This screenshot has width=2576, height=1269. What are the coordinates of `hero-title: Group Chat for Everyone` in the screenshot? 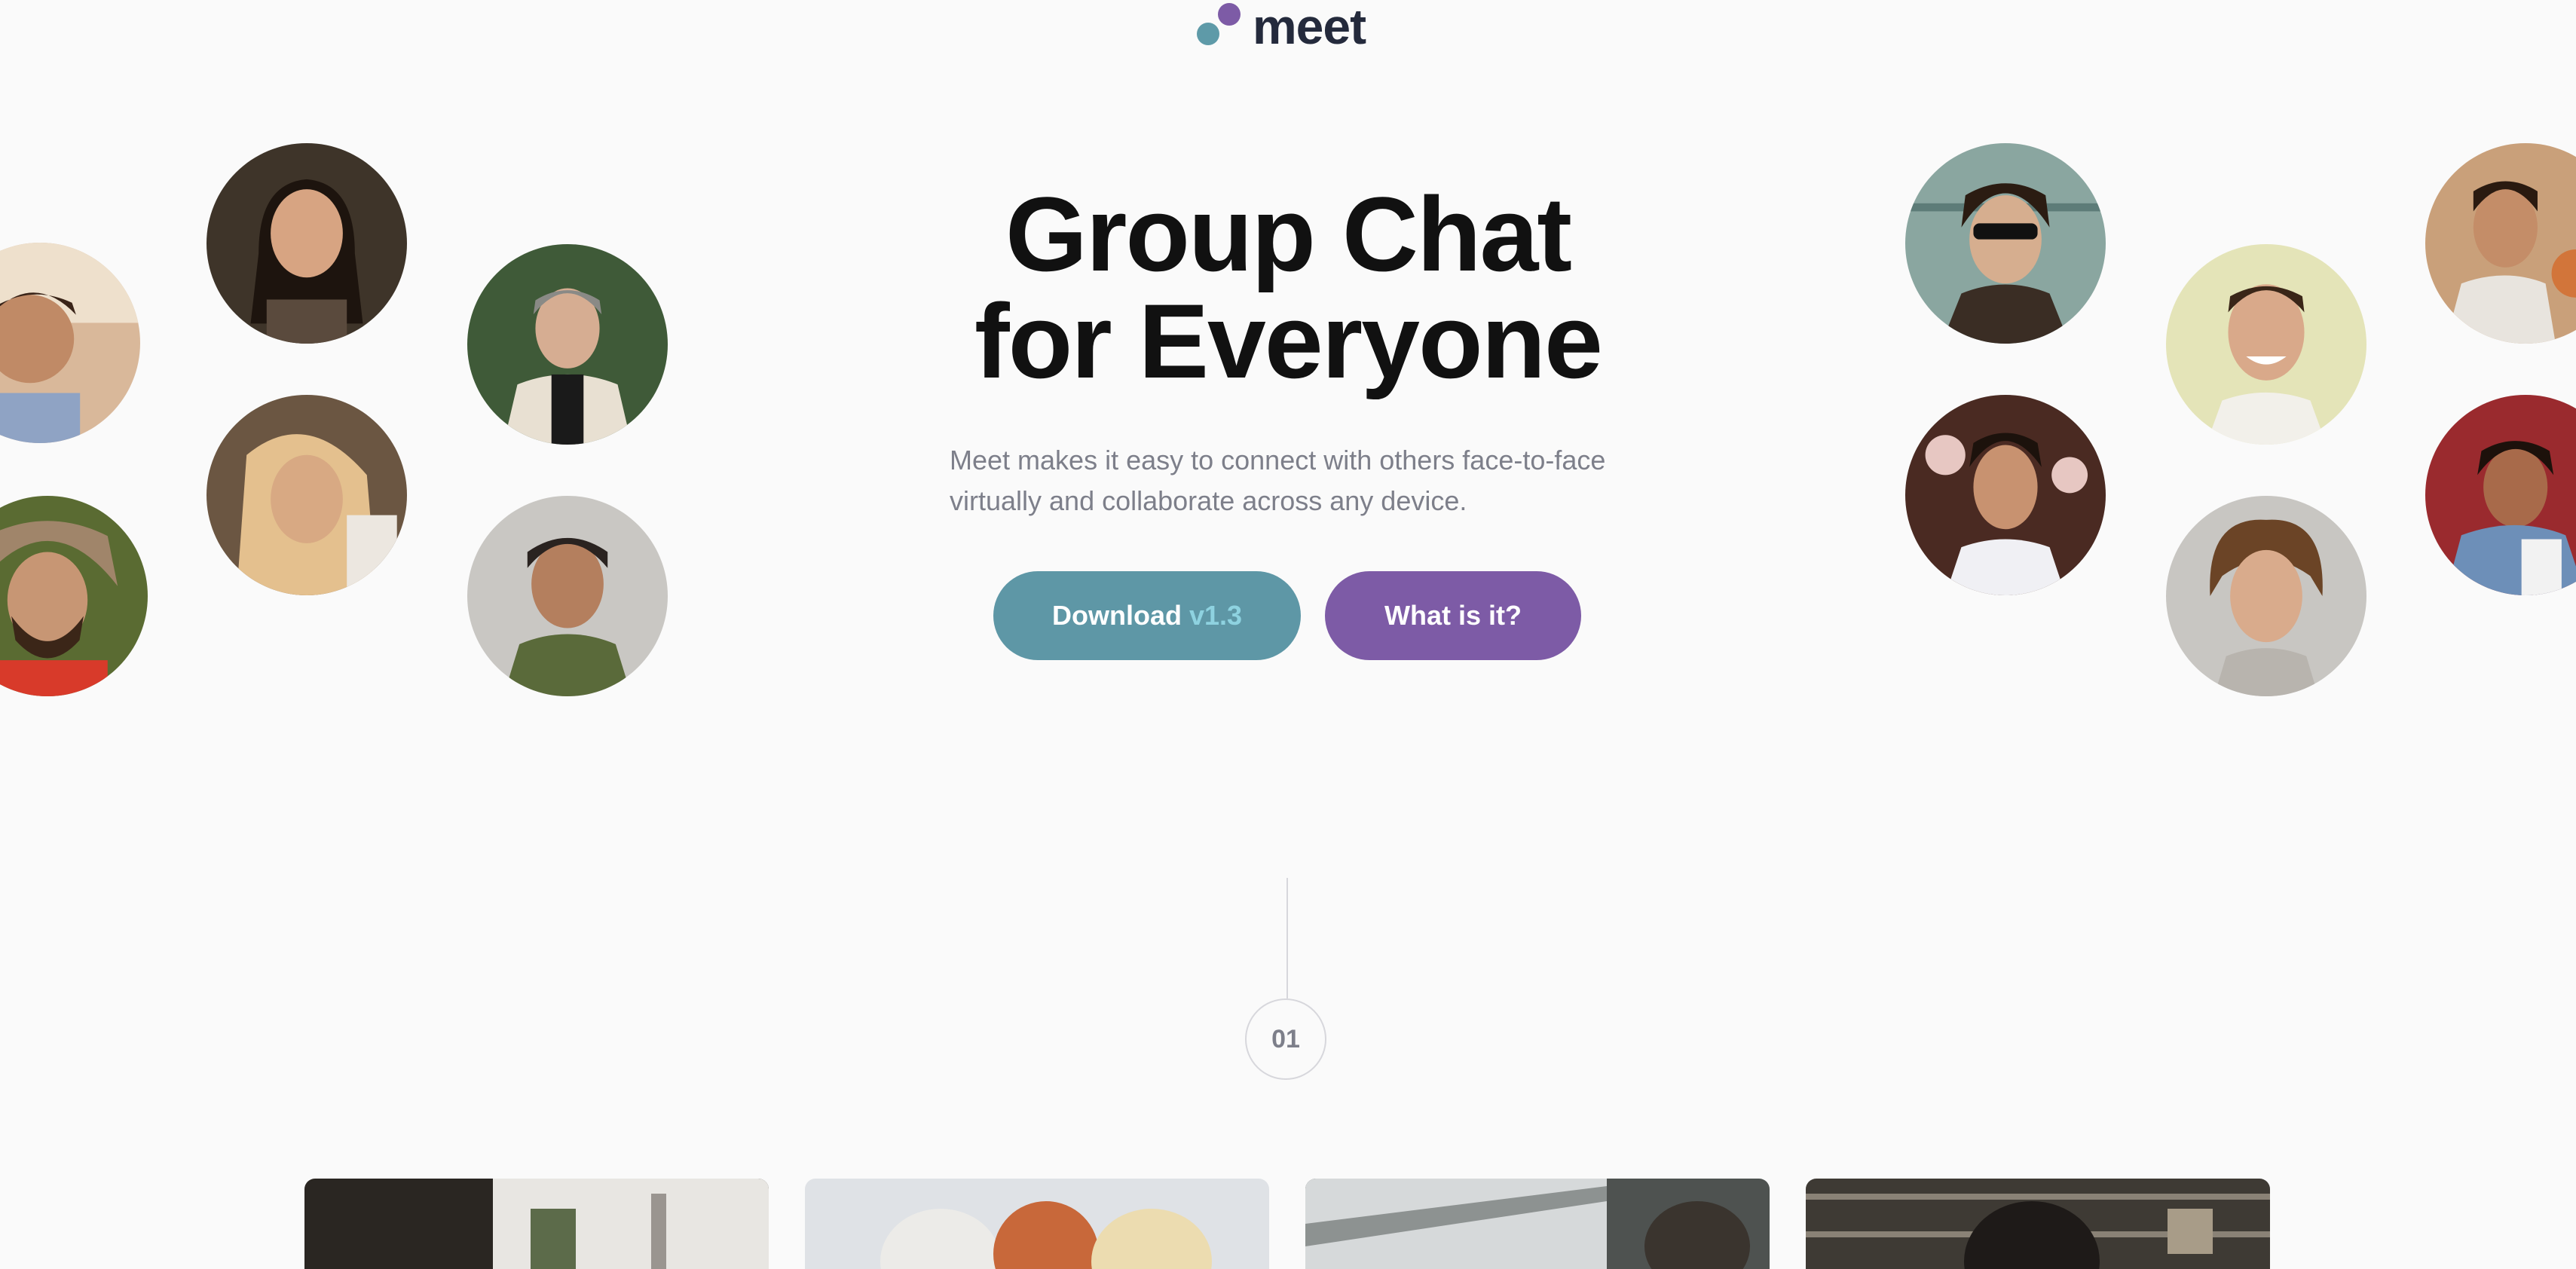 It's located at (1288, 288).